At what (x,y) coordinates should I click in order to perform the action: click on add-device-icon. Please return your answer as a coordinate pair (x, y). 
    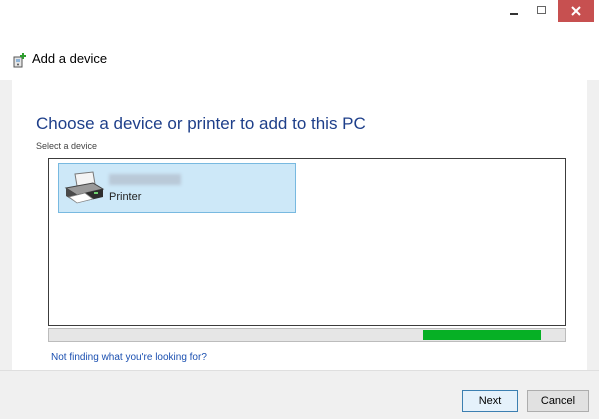
    Looking at the image, I should click on (19, 60).